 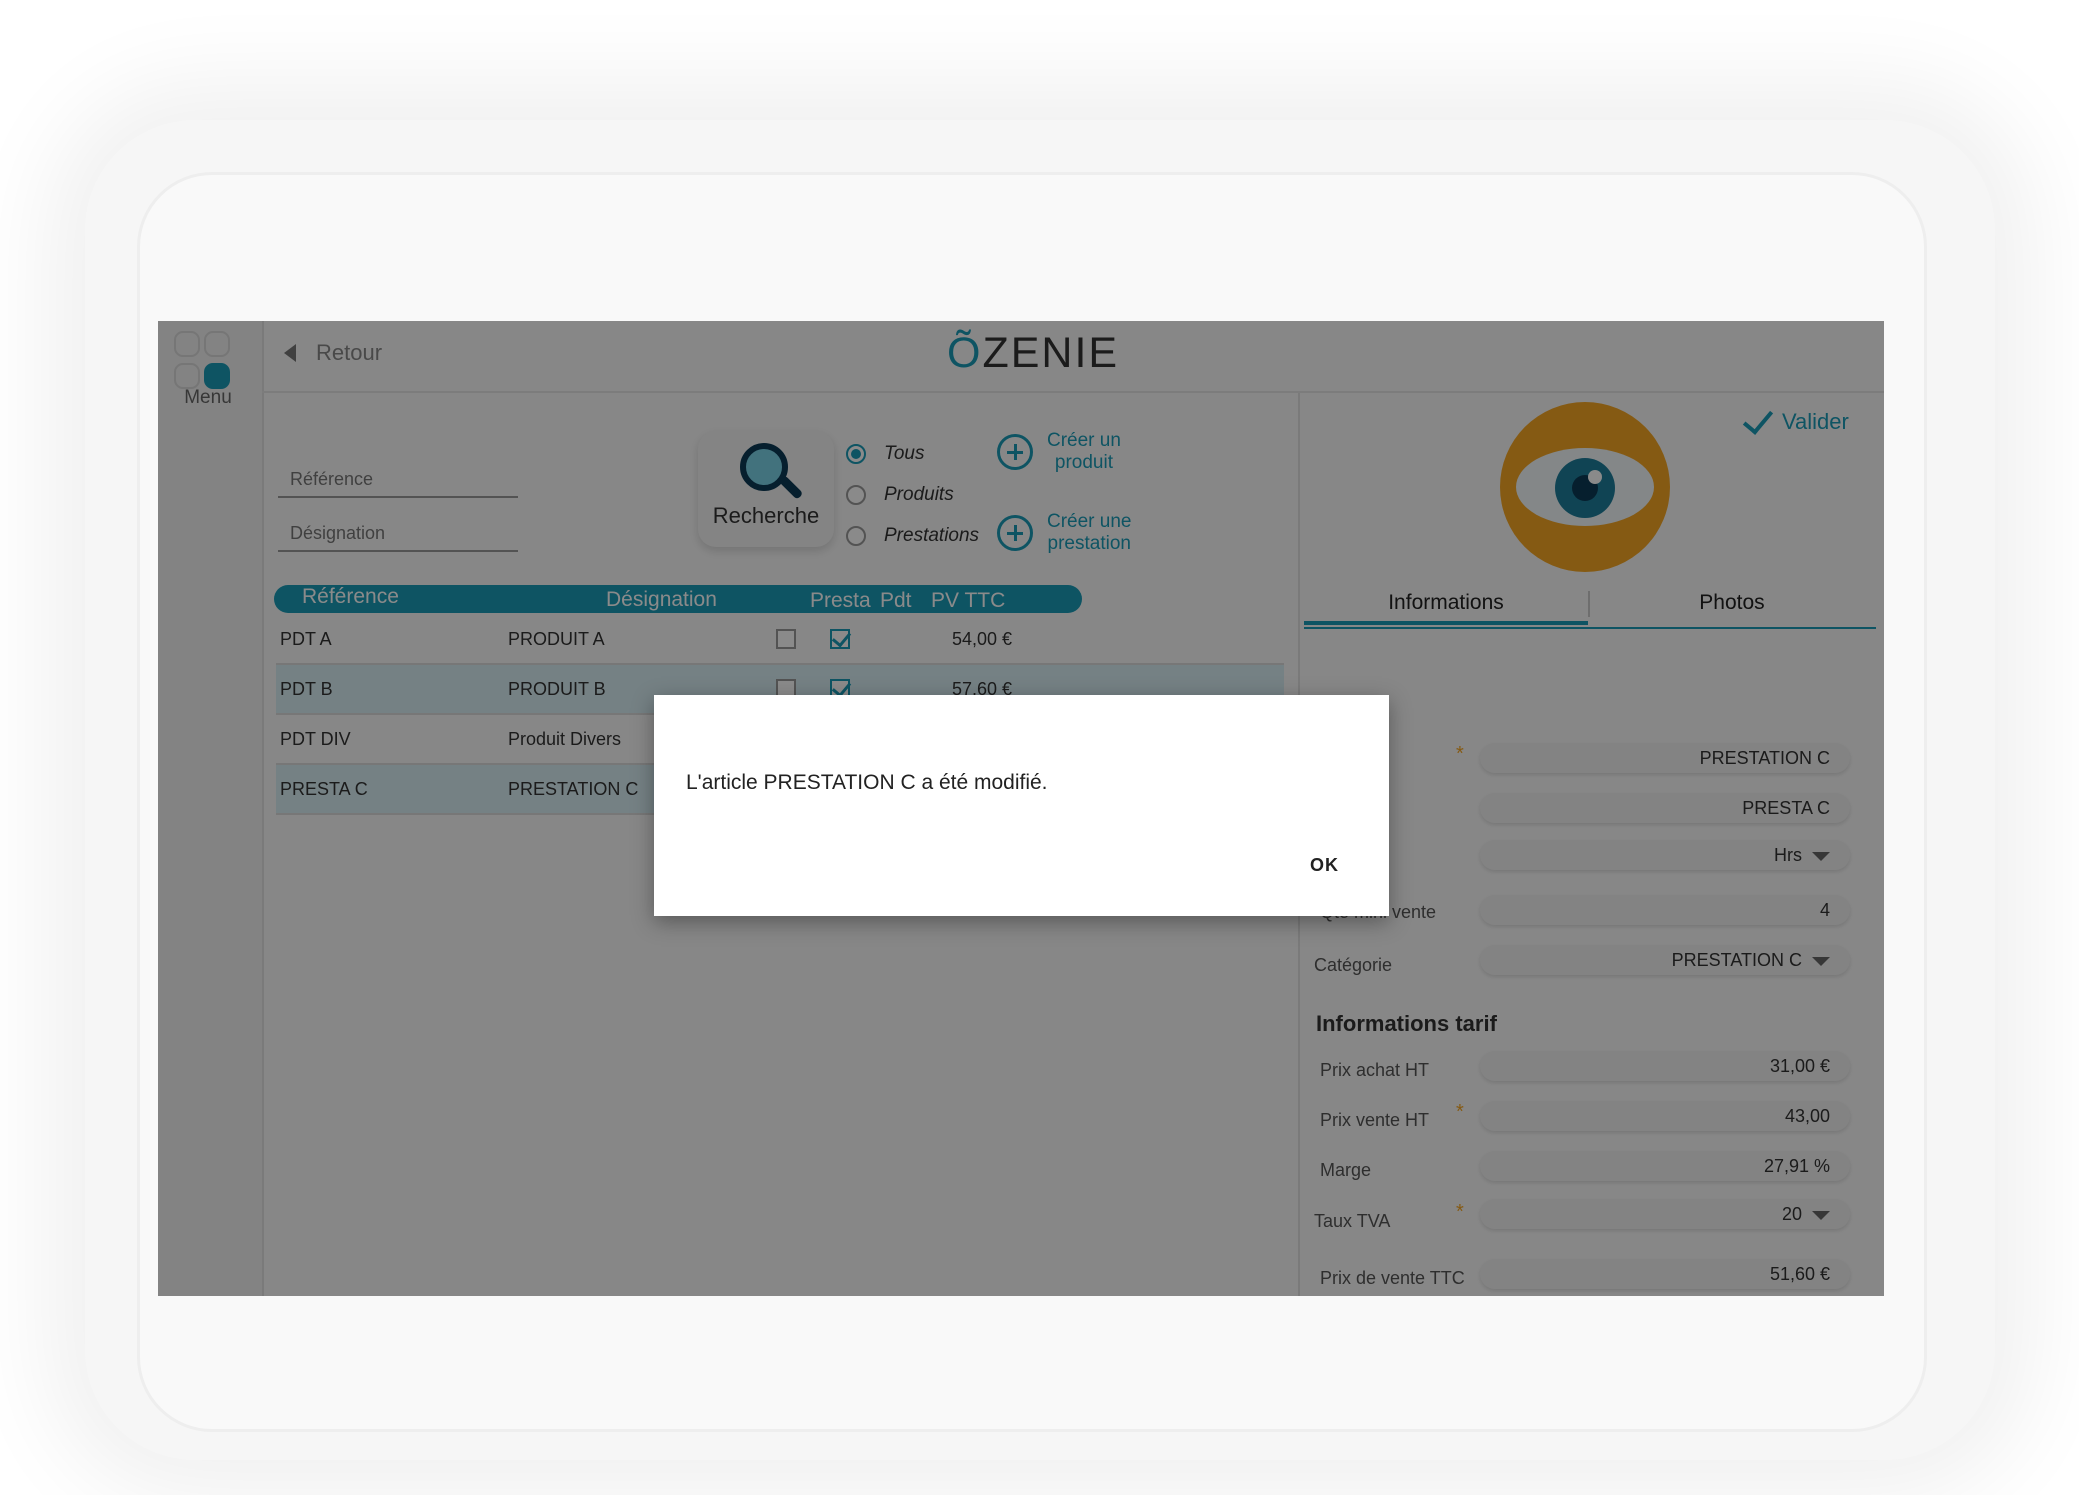 What do you see at coordinates (867, 782) in the screenshot?
I see `dialog-message: L'article PRESTATION C a été modifié.` at bounding box center [867, 782].